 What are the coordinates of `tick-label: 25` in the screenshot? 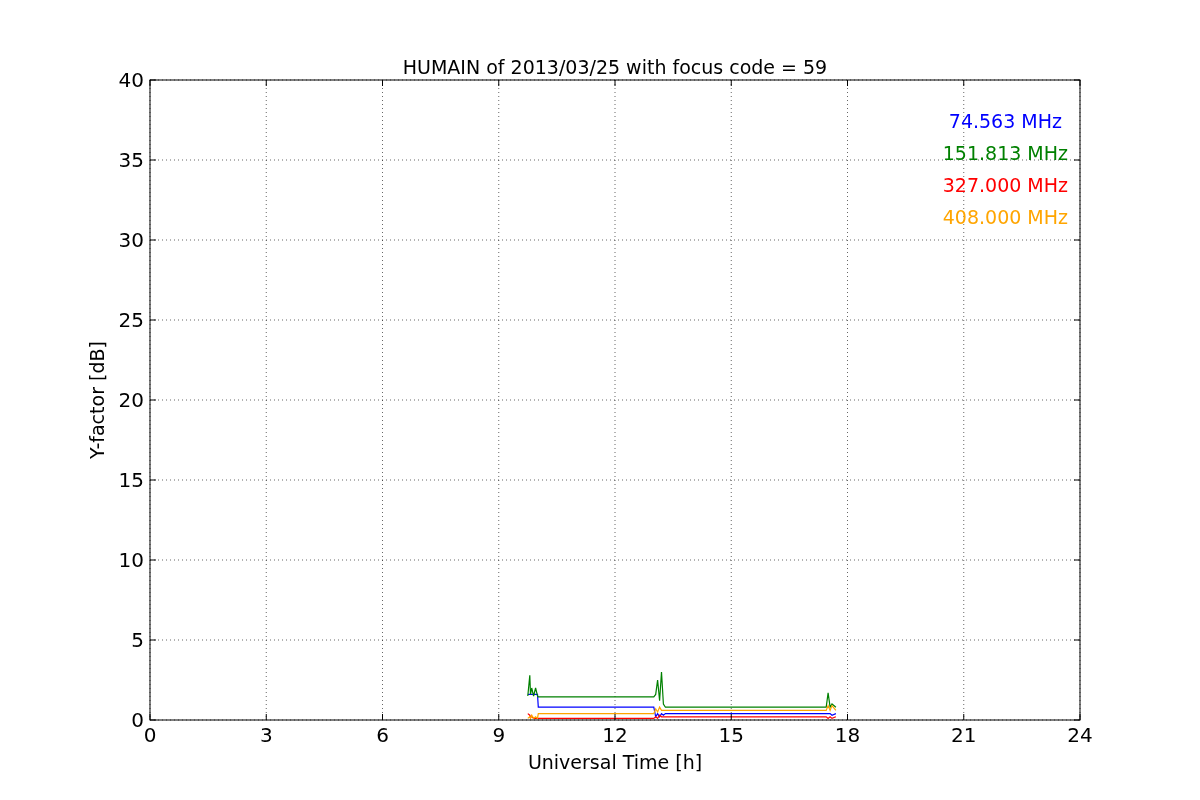 It's located at (131, 320).